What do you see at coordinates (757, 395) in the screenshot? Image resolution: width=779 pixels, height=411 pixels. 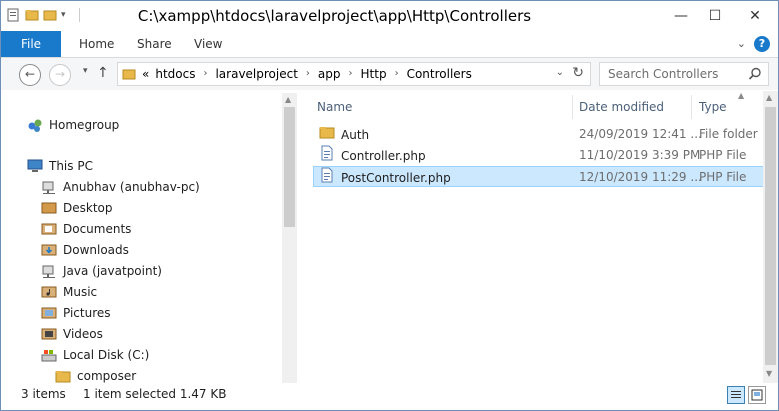 I see `large-icons-view-button` at bounding box center [757, 395].